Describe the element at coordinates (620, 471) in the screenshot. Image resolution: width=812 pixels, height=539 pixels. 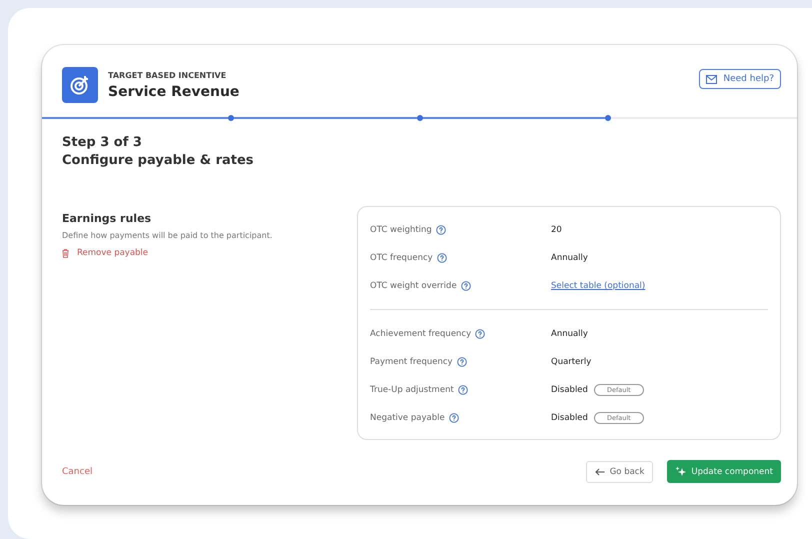
I see `go-back-button: Go back` at that location.